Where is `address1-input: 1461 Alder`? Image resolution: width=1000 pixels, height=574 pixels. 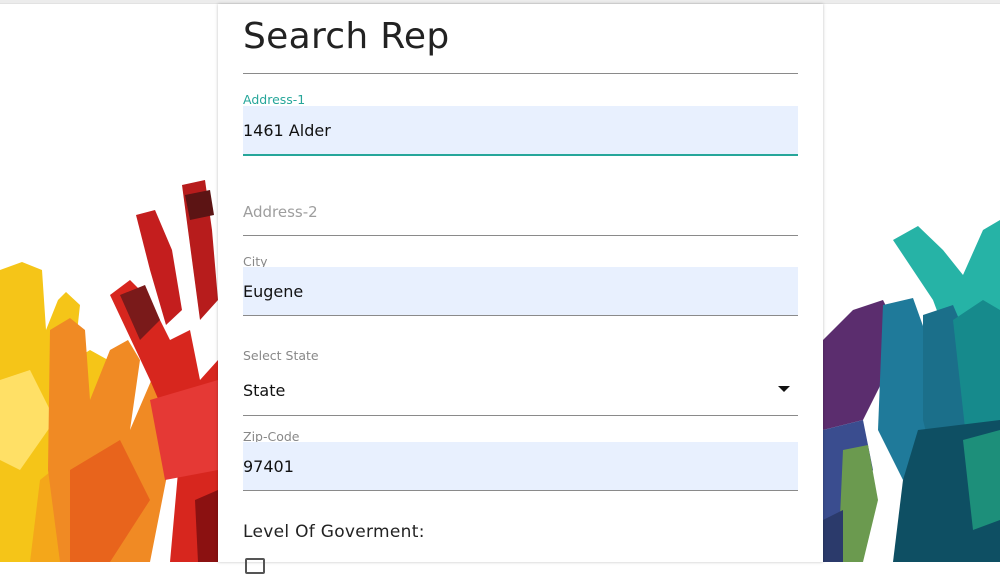 address1-input: 1461 Alder is located at coordinates (520, 131).